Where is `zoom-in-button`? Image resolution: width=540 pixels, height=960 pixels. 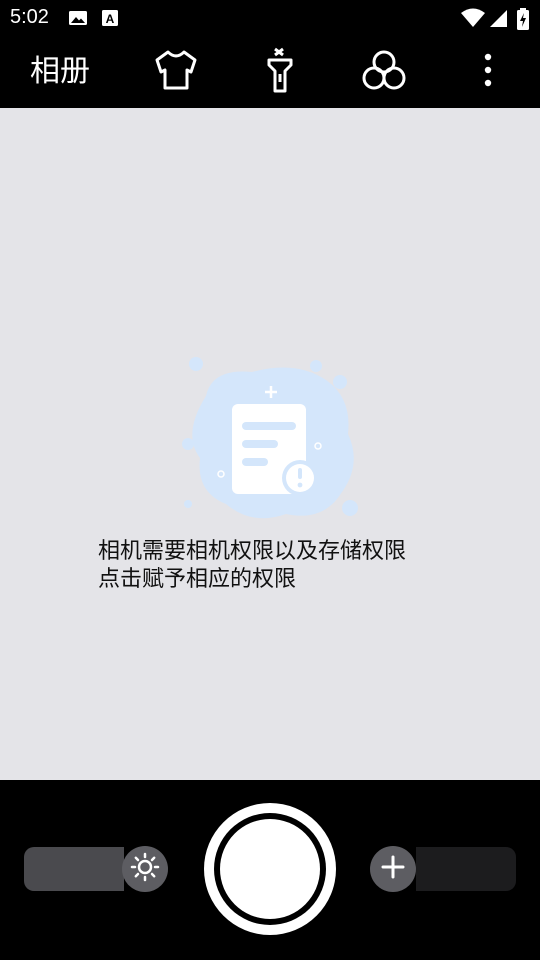 zoom-in-button is located at coordinates (393, 869).